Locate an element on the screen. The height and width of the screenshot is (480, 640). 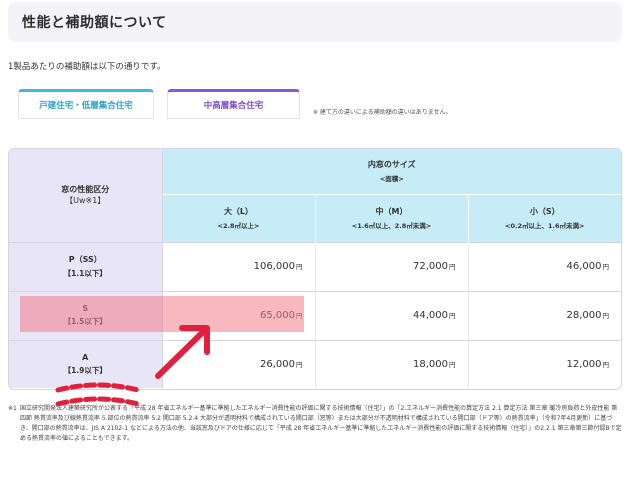
perf-header-cell: 窓の性能区分 【Uw※1】 is located at coordinates (86, 195).